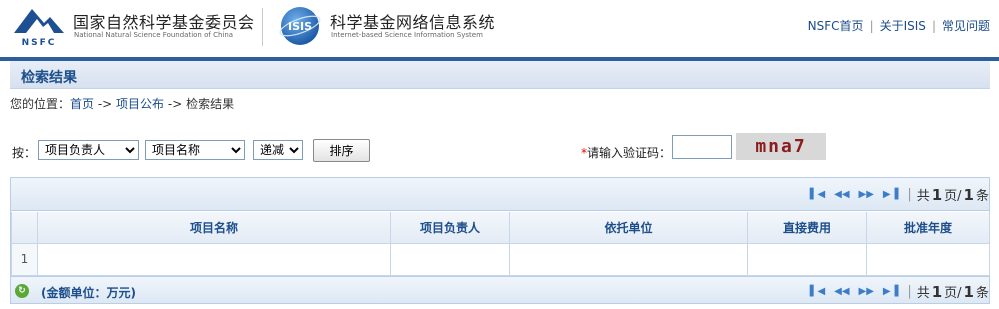 Image resolution: width=999 pixels, height=309 pixels. I want to click on link-faq: 常见问题, so click(966, 26).